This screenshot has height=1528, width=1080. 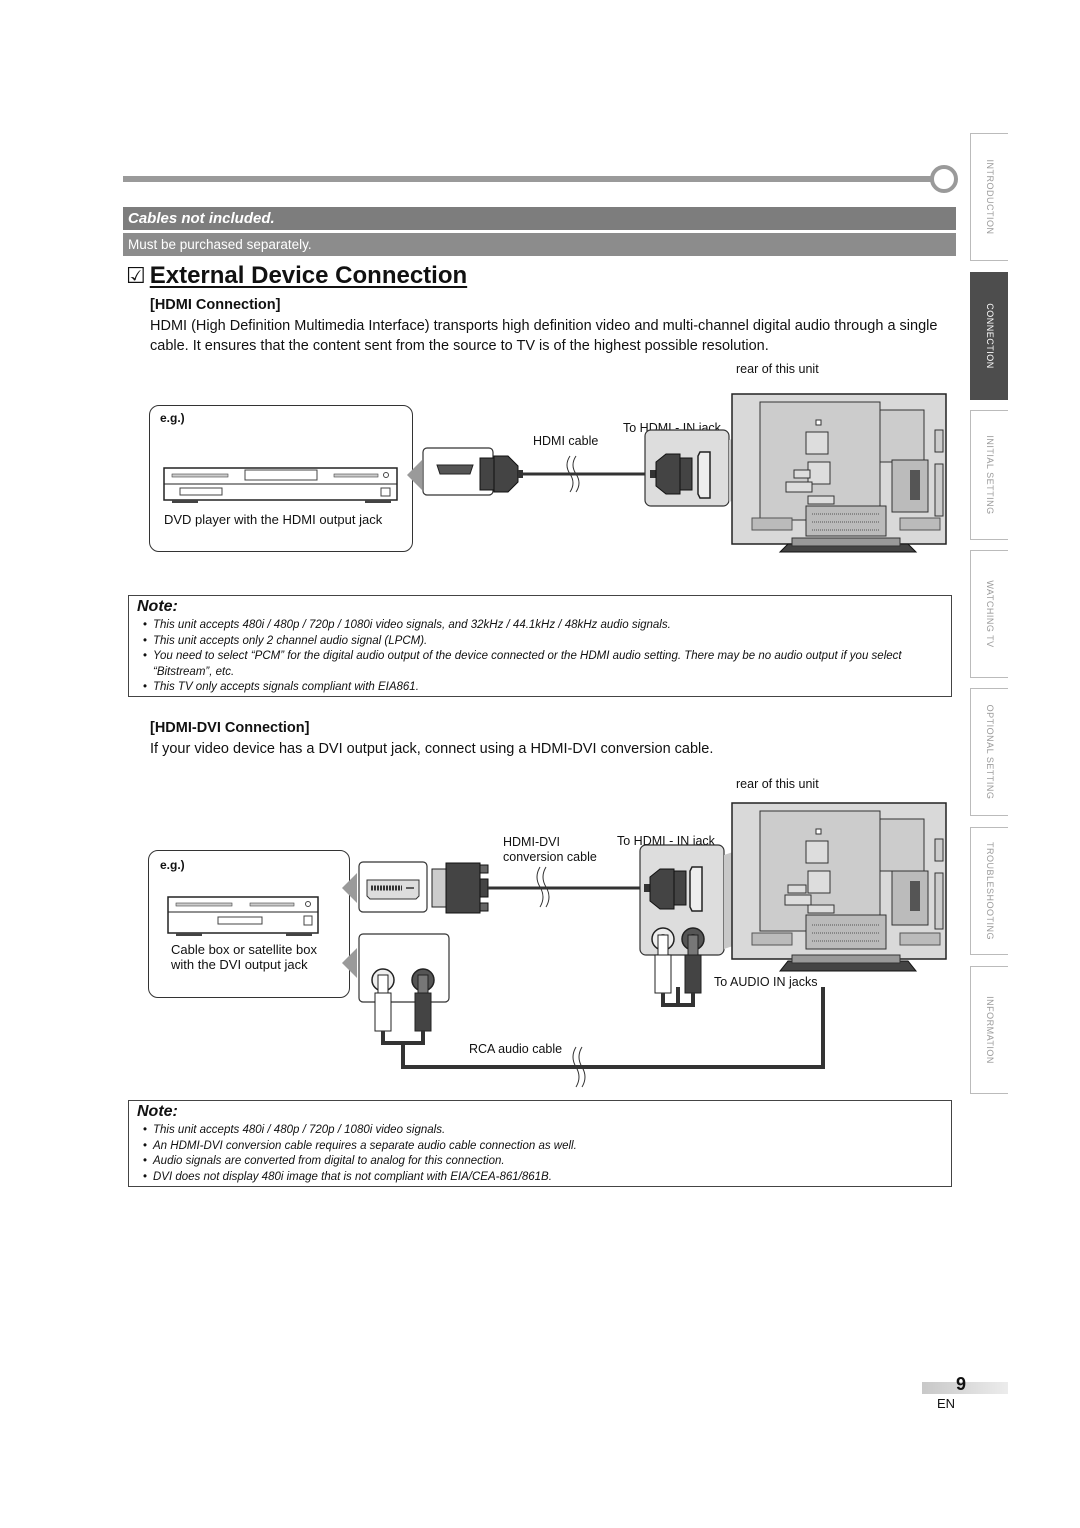 What do you see at coordinates (961, 1384) in the screenshot?
I see `page-number: 9` at bounding box center [961, 1384].